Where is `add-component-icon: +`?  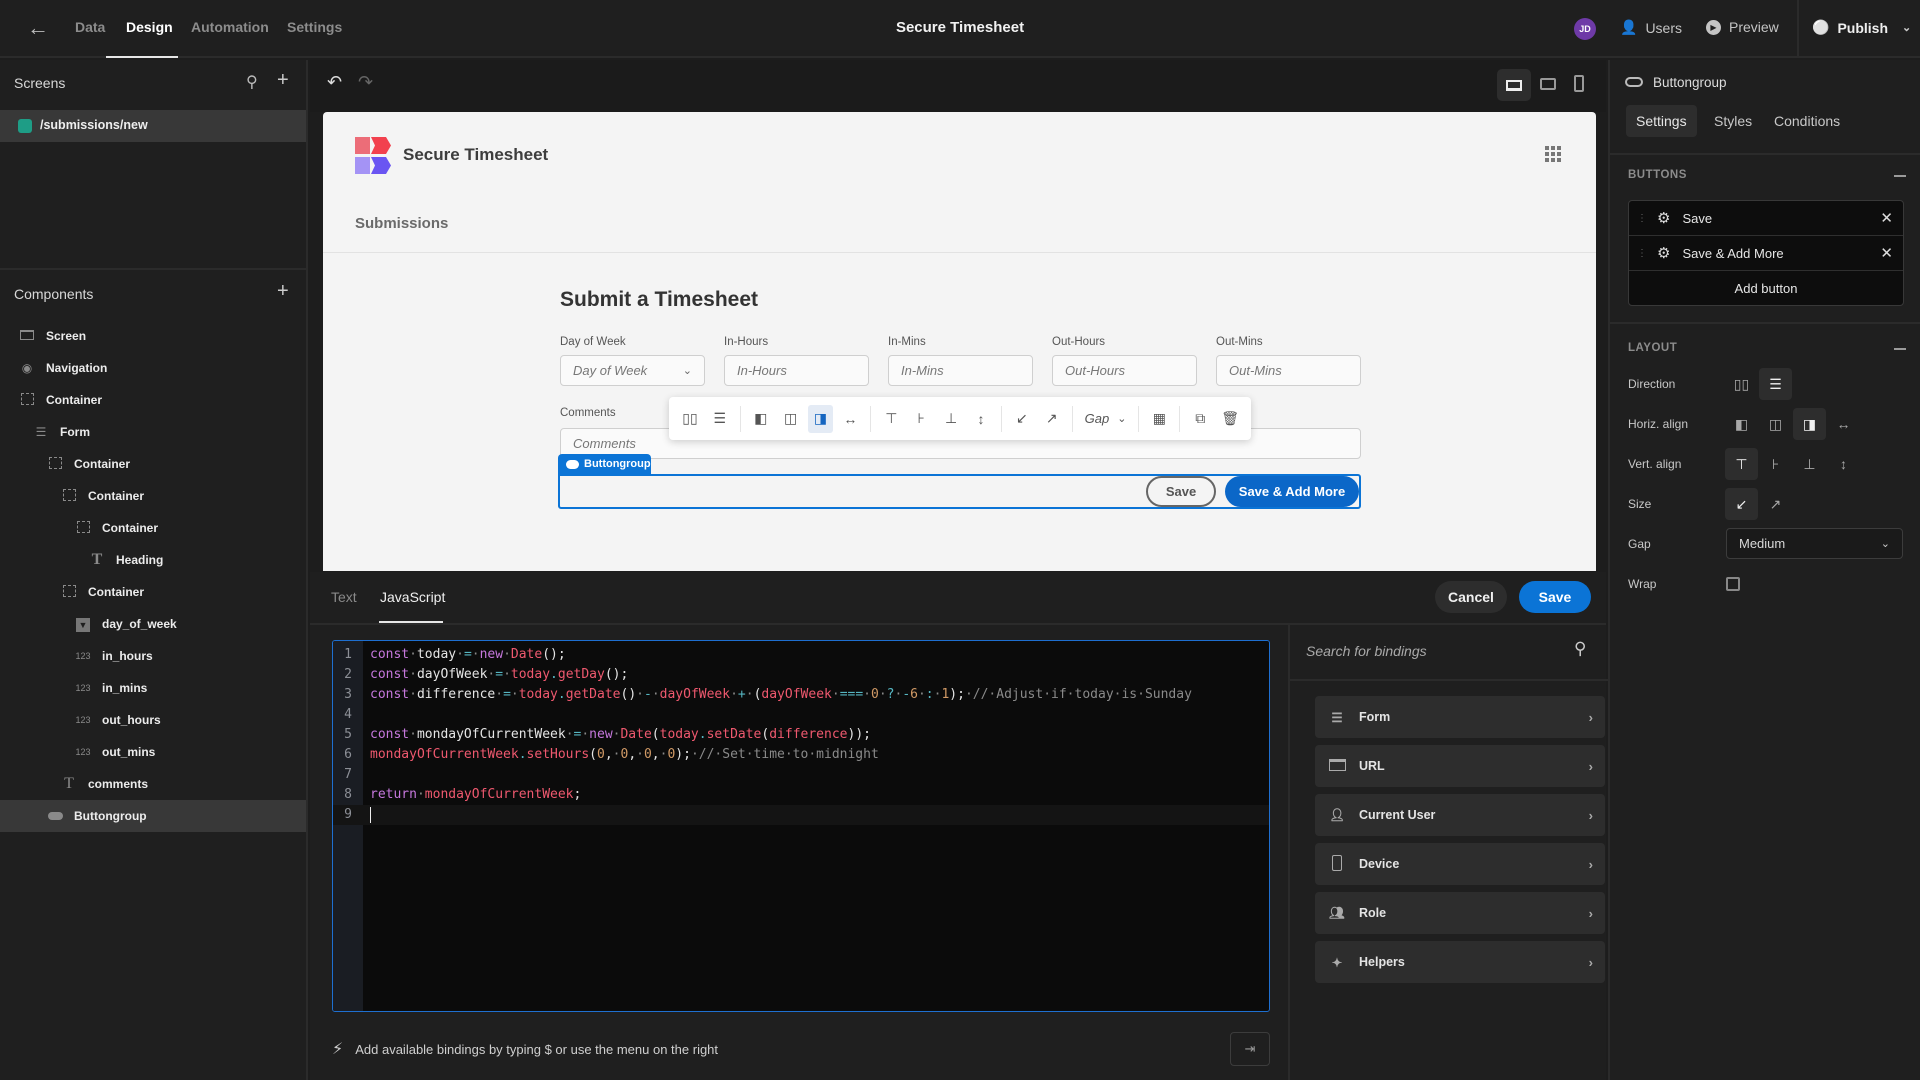 add-component-icon: + is located at coordinates (283, 291).